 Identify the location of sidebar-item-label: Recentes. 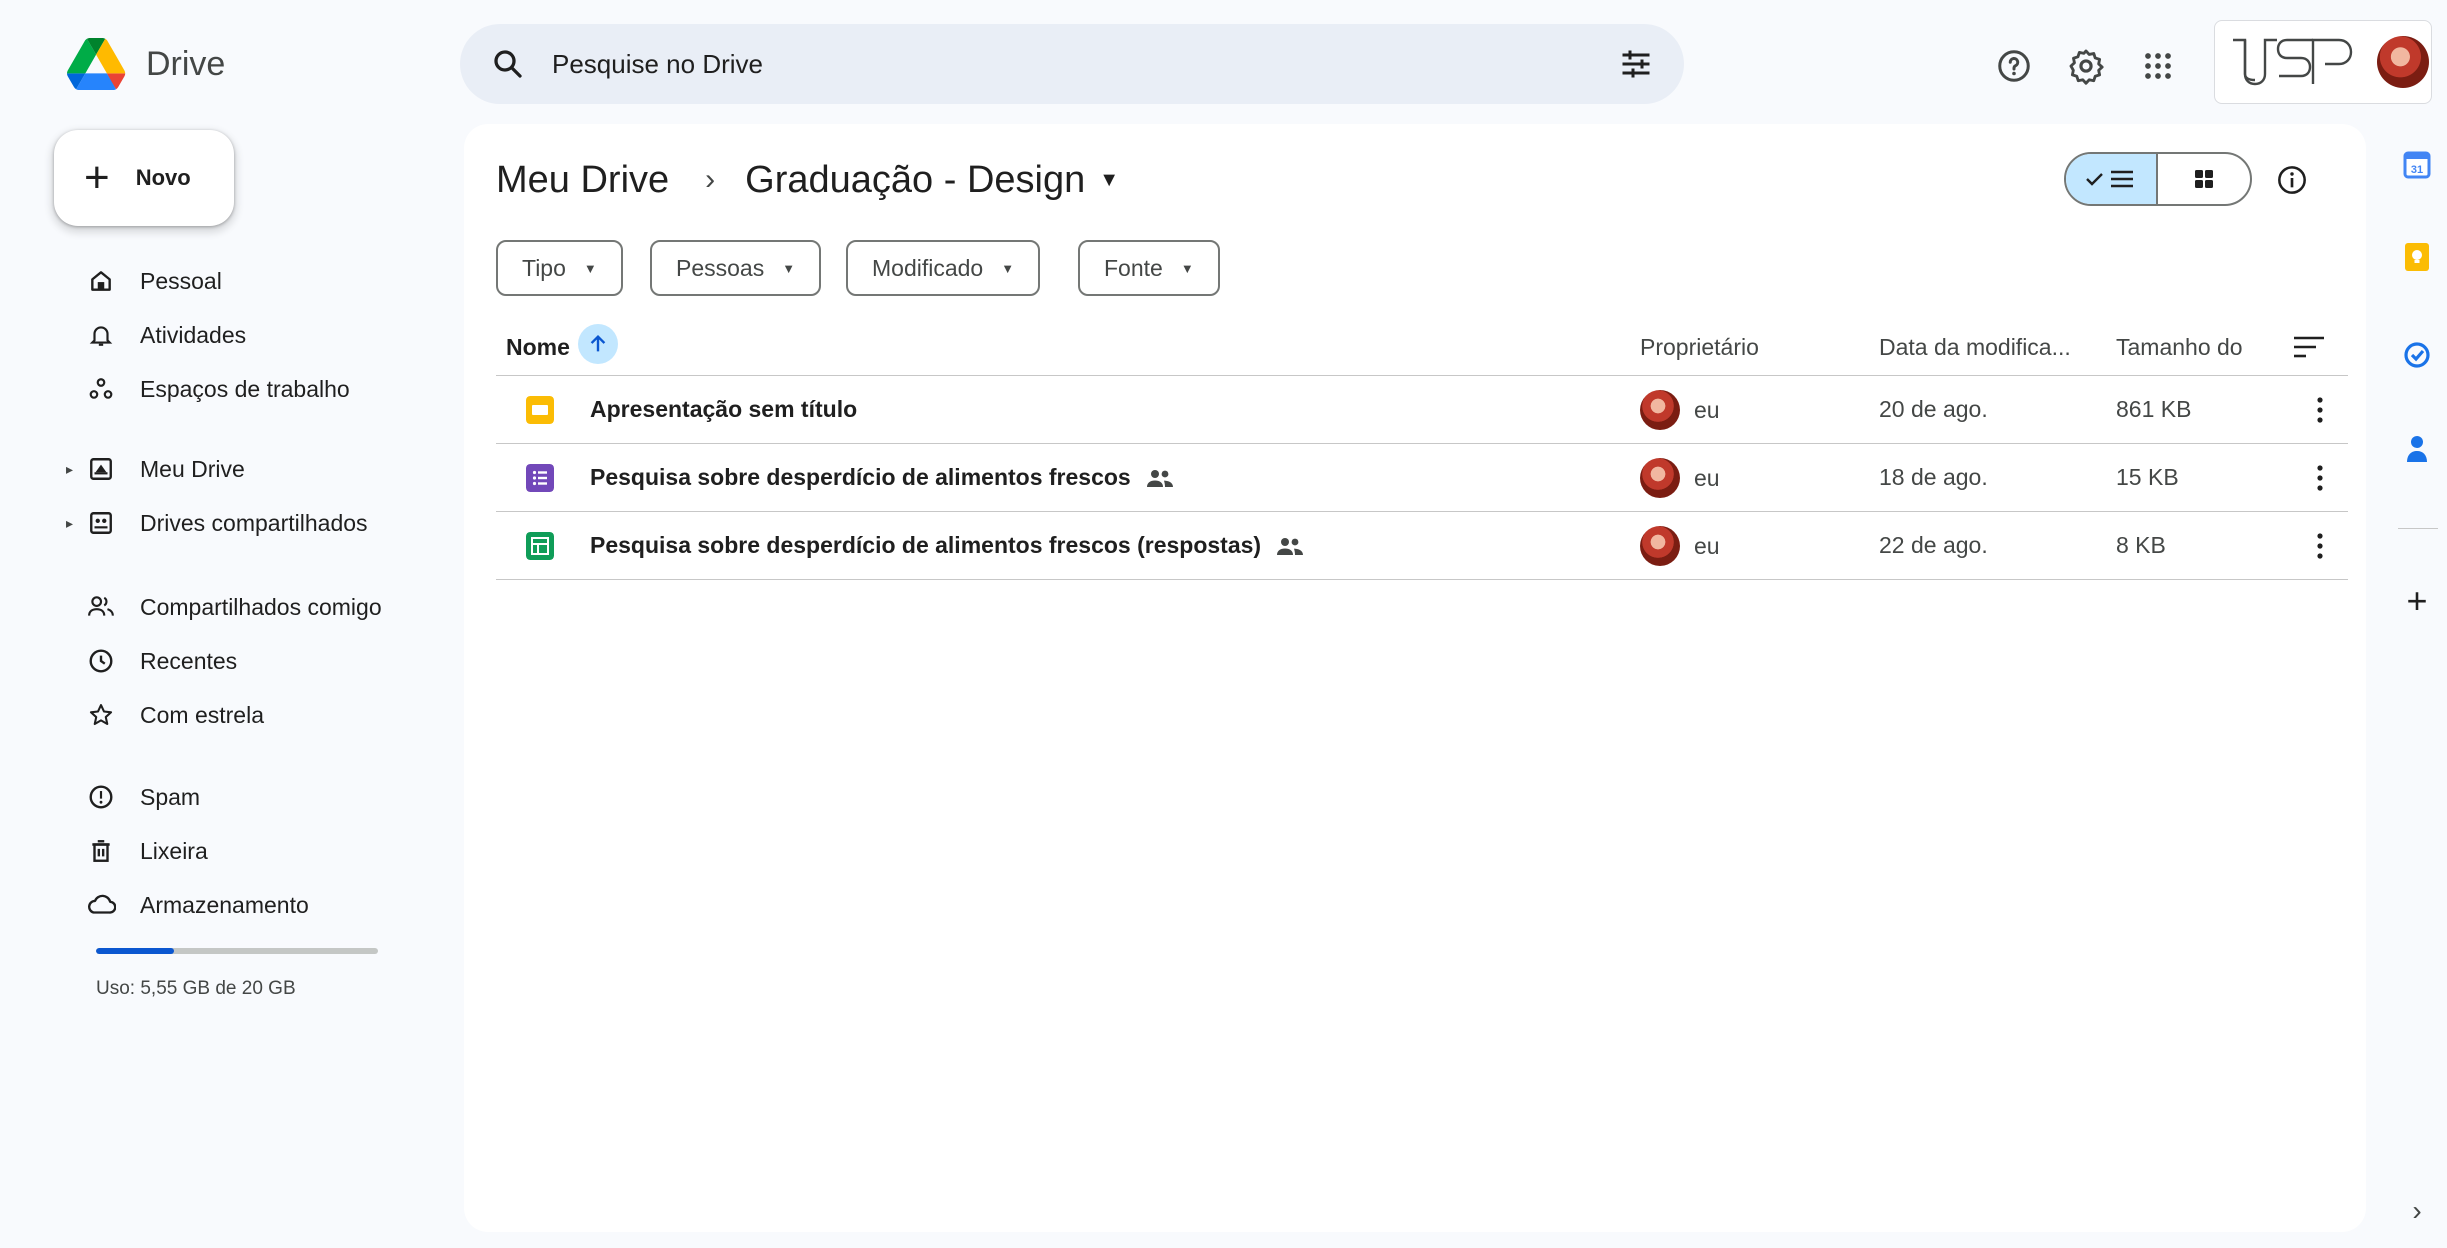
(189, 660).